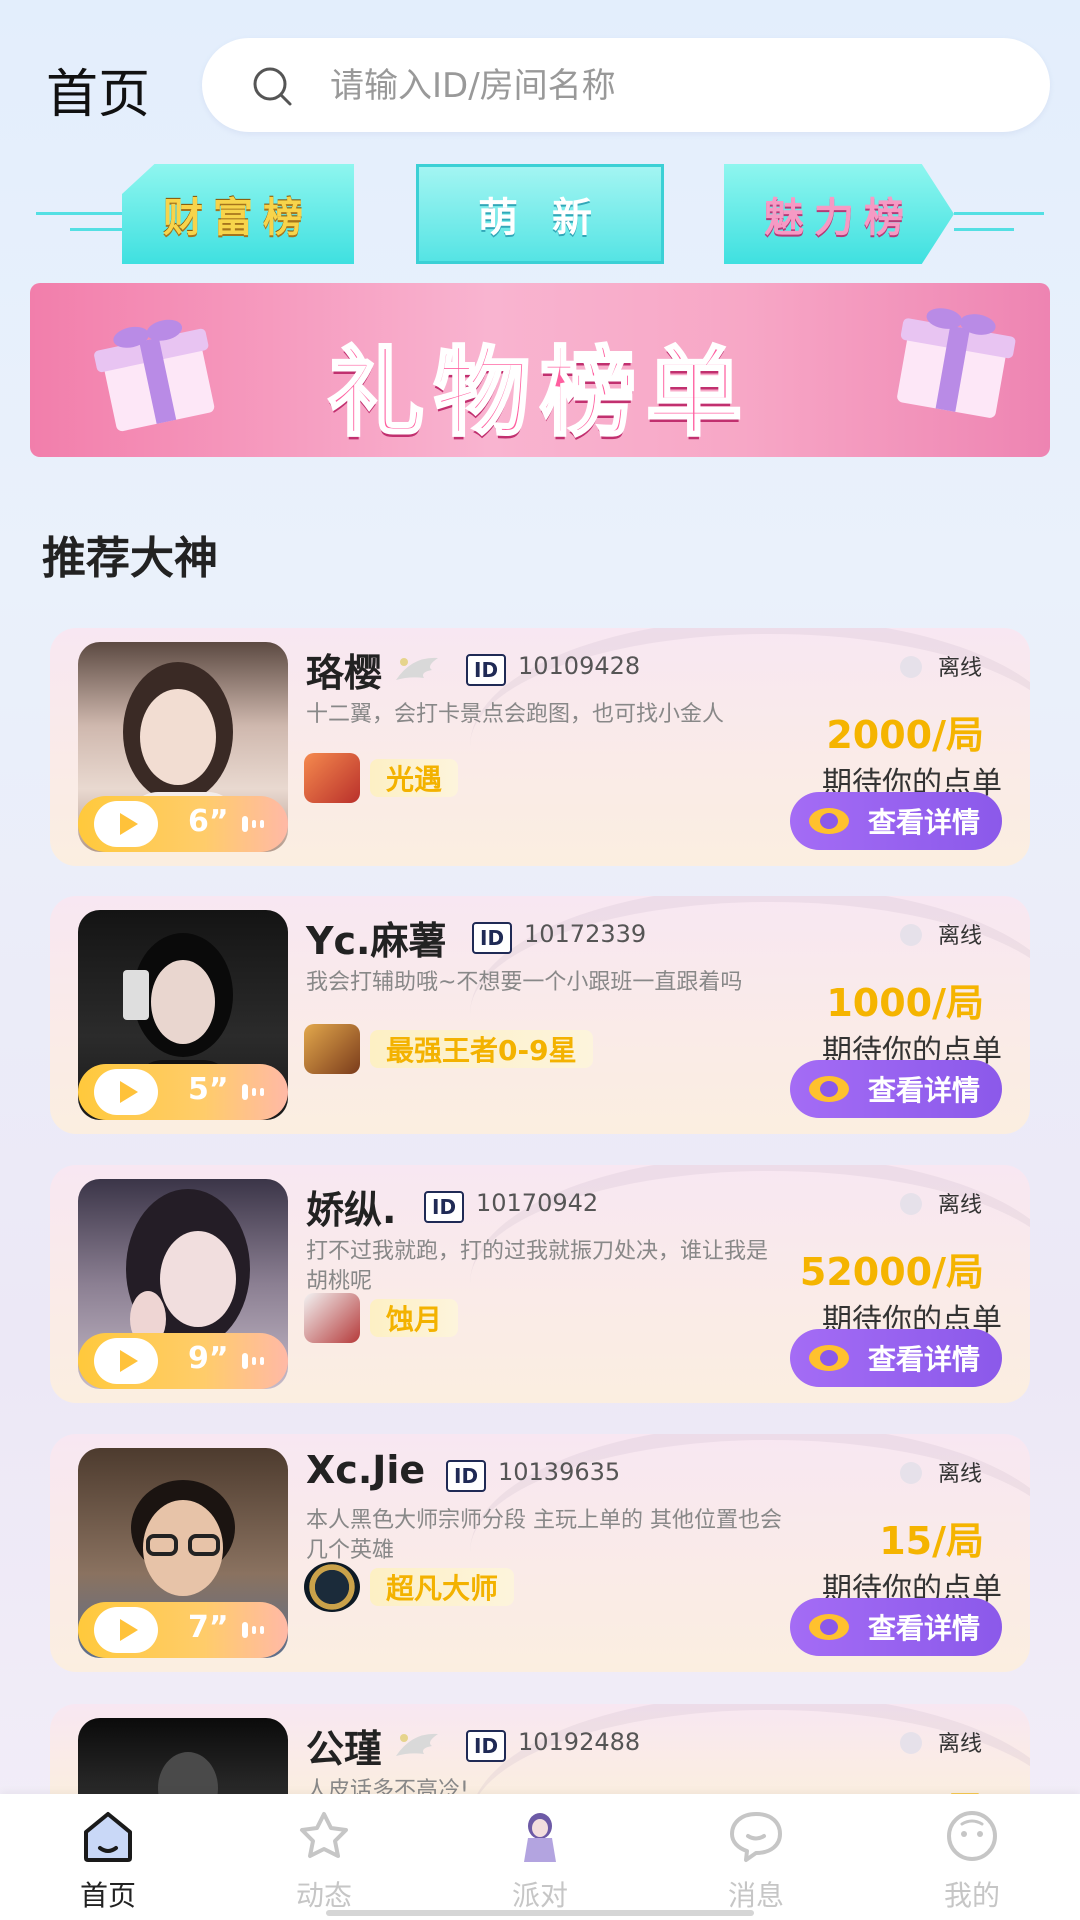  I want to click on header: 首页, so click(540, 70).